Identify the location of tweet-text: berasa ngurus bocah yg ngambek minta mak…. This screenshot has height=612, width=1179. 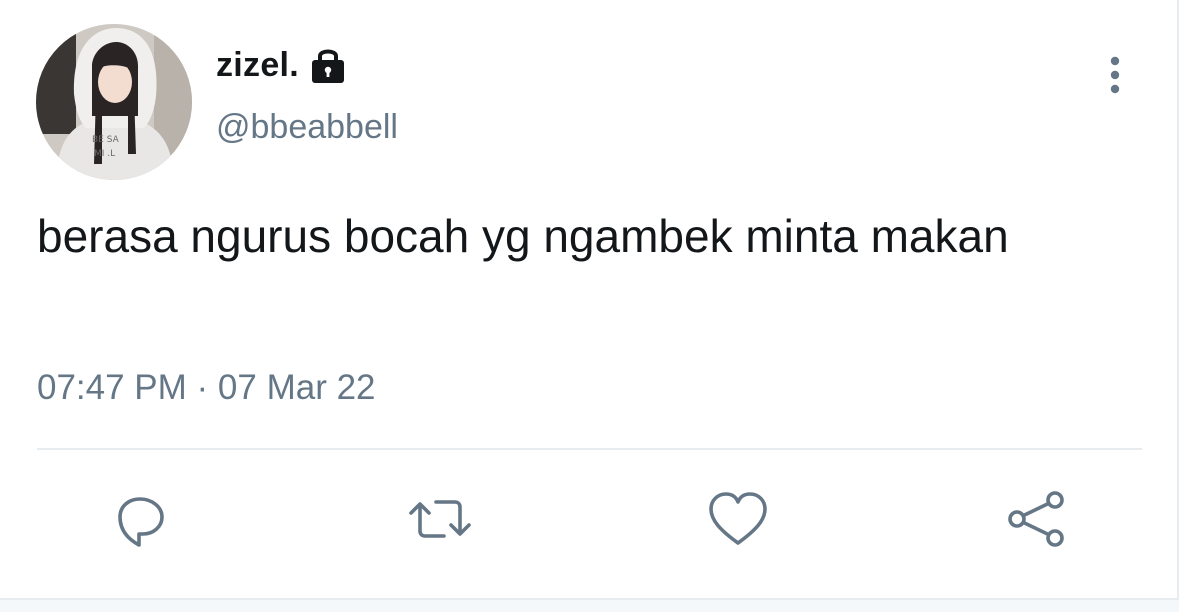
(523, 236).